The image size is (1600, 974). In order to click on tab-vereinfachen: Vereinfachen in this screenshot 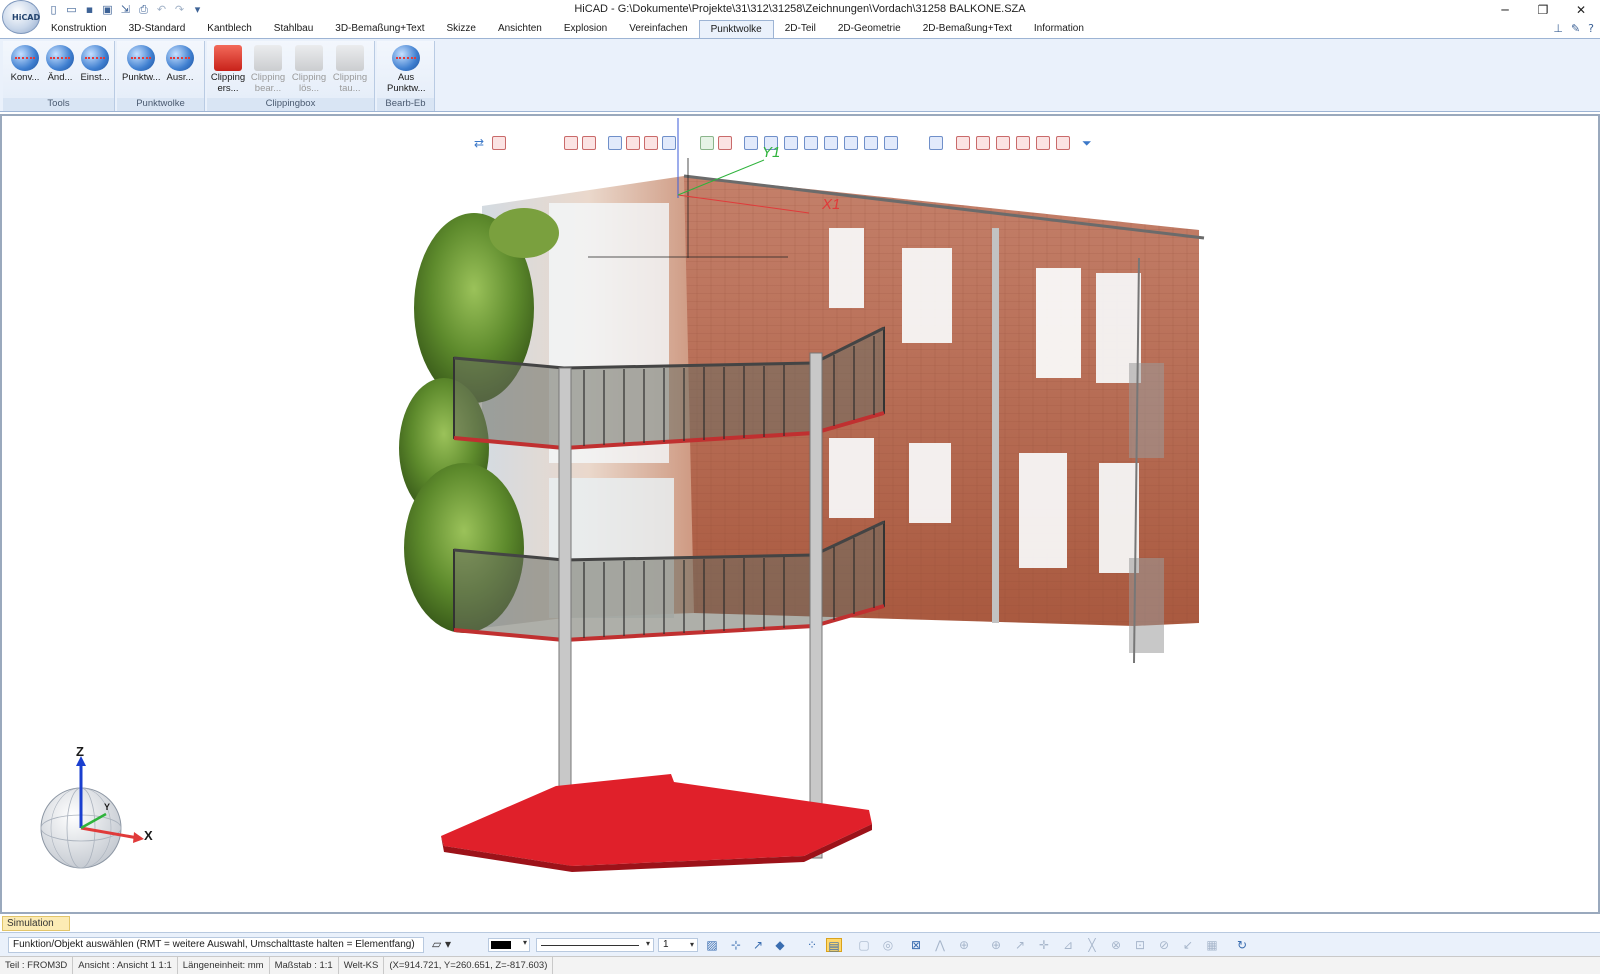, I will do `click(658, 29)`.